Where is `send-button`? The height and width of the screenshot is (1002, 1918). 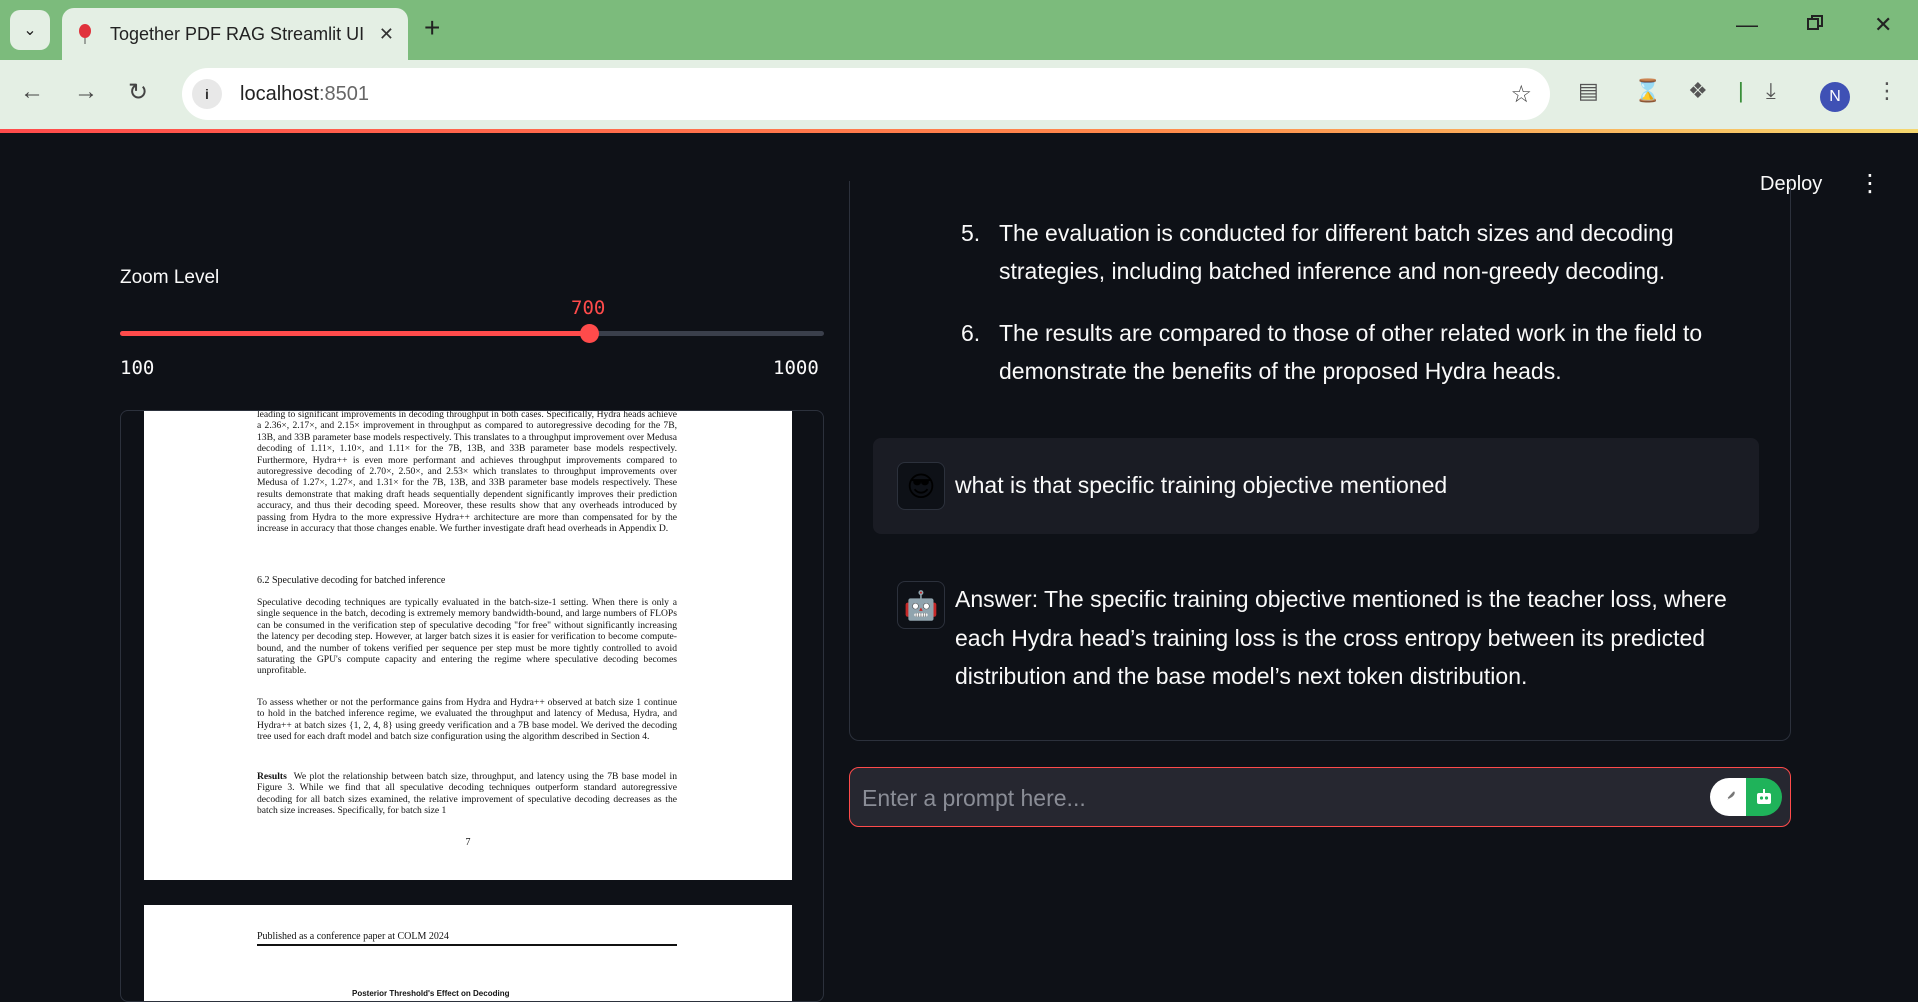 send-button is located at coordinates (1746, 797).